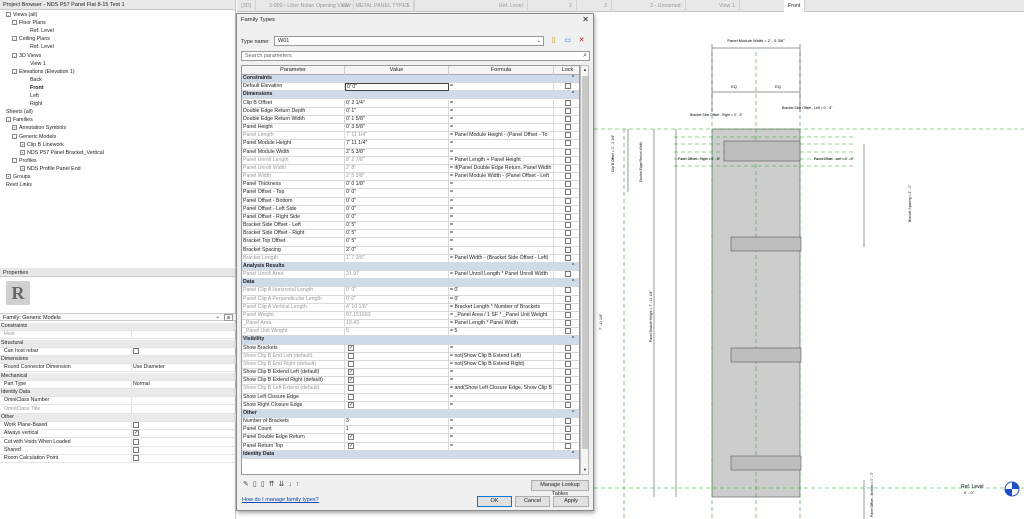  I want to click on view-tab: 3, so click(606, 6).